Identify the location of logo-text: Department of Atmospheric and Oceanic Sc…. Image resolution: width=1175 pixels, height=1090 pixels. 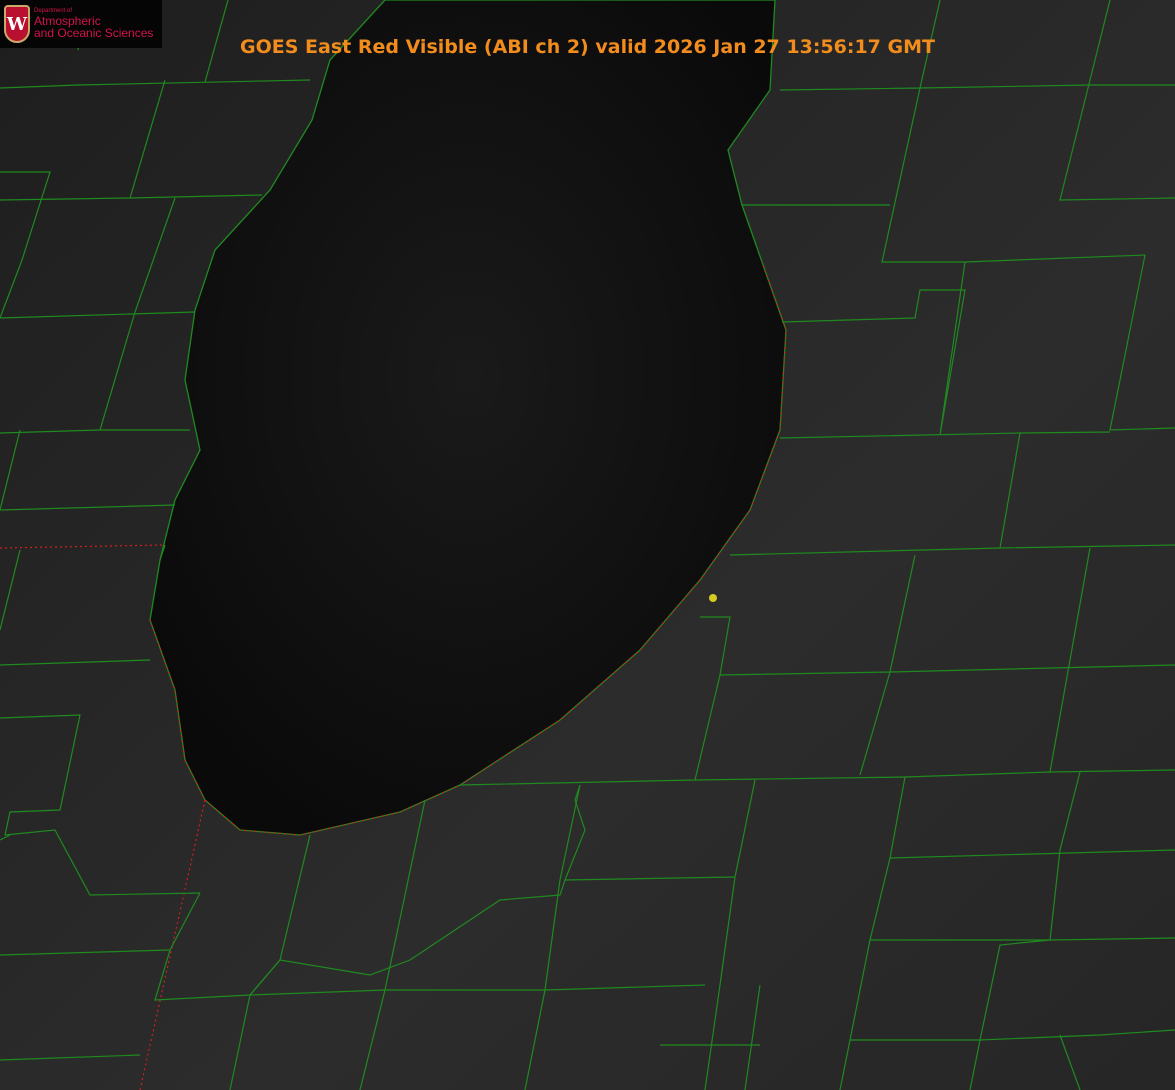
(93, 23).